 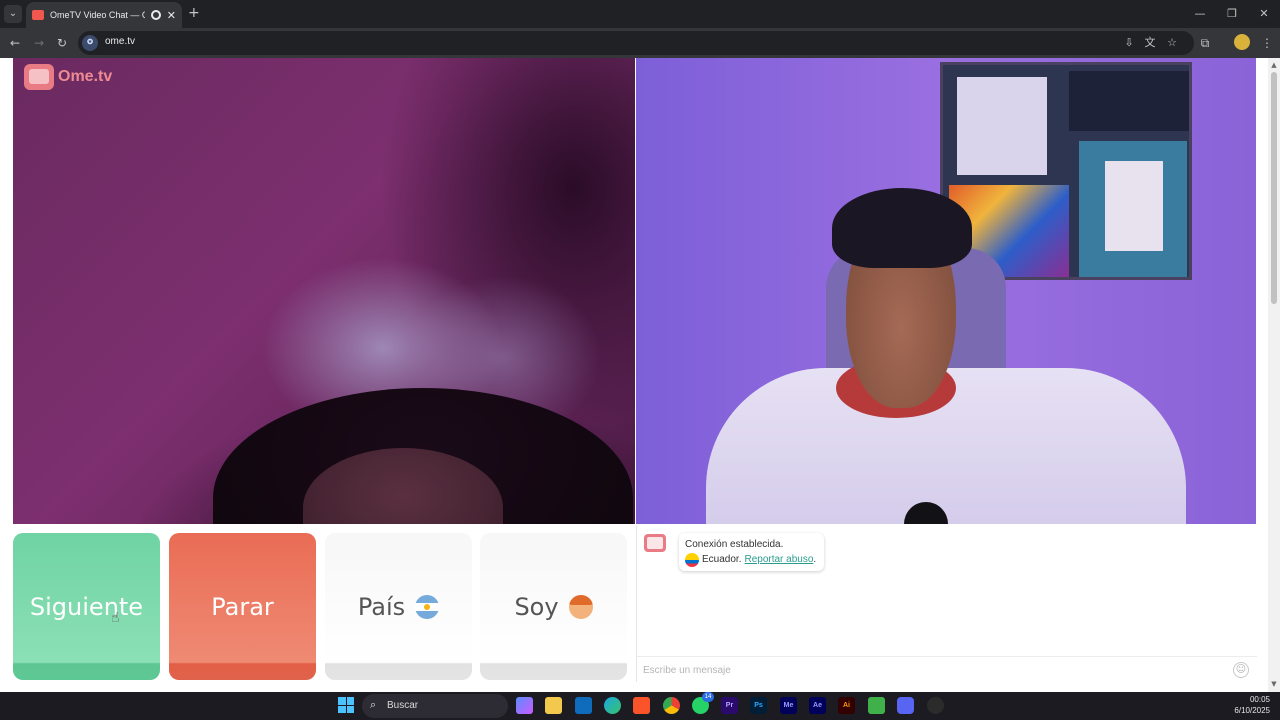 I want to click on window-controls: — ❐ ✕, so click(x=1232, y=14).